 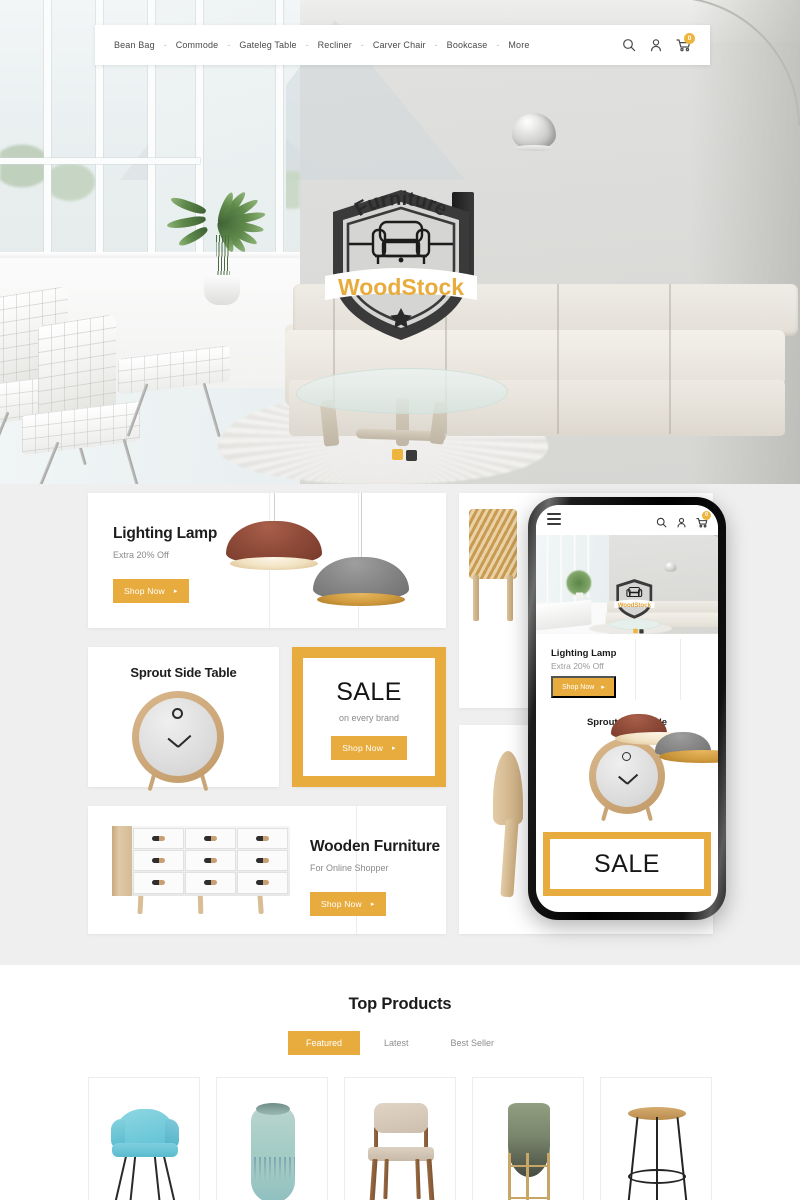 I want to click on sale-card-subtitle: on every brand, so click(x=369, y=718).